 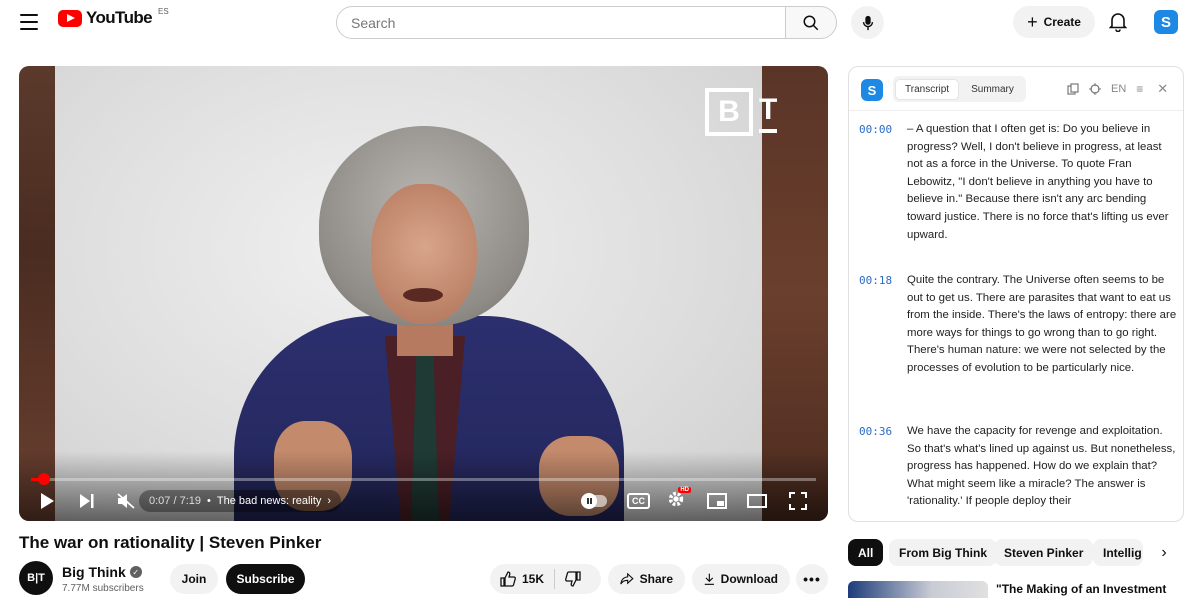 What do you see at coordinates (175, 501) in the screenshot?
I see `time-display: 0:07 / 7:19` at bounding box center [175, 501].